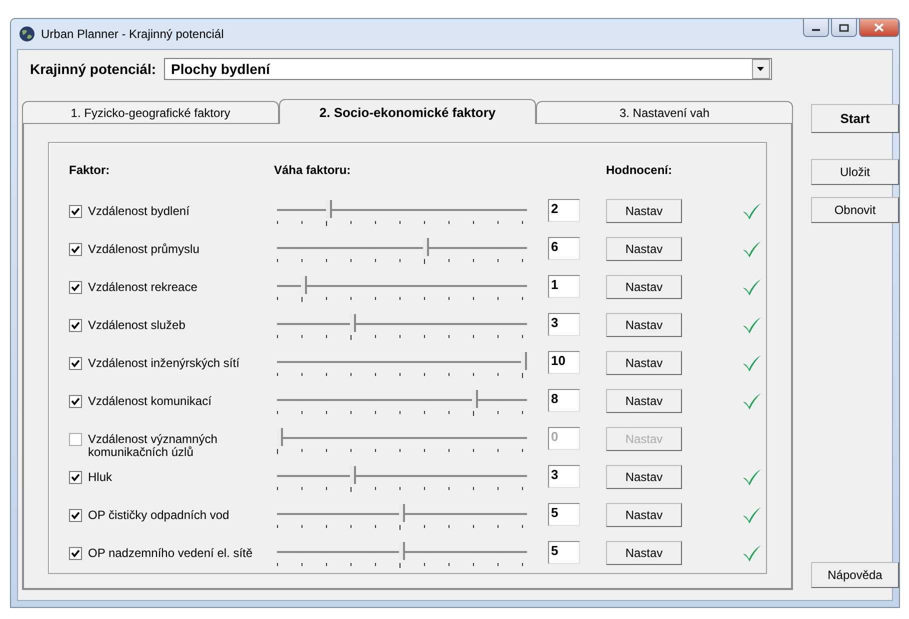 This screenshot has width=909, height=619. What do you see at coordinates (468, 69) in the screenshot?
I see `potential-dropdown: Plochy bydlení` at bounding box center [468, 69].